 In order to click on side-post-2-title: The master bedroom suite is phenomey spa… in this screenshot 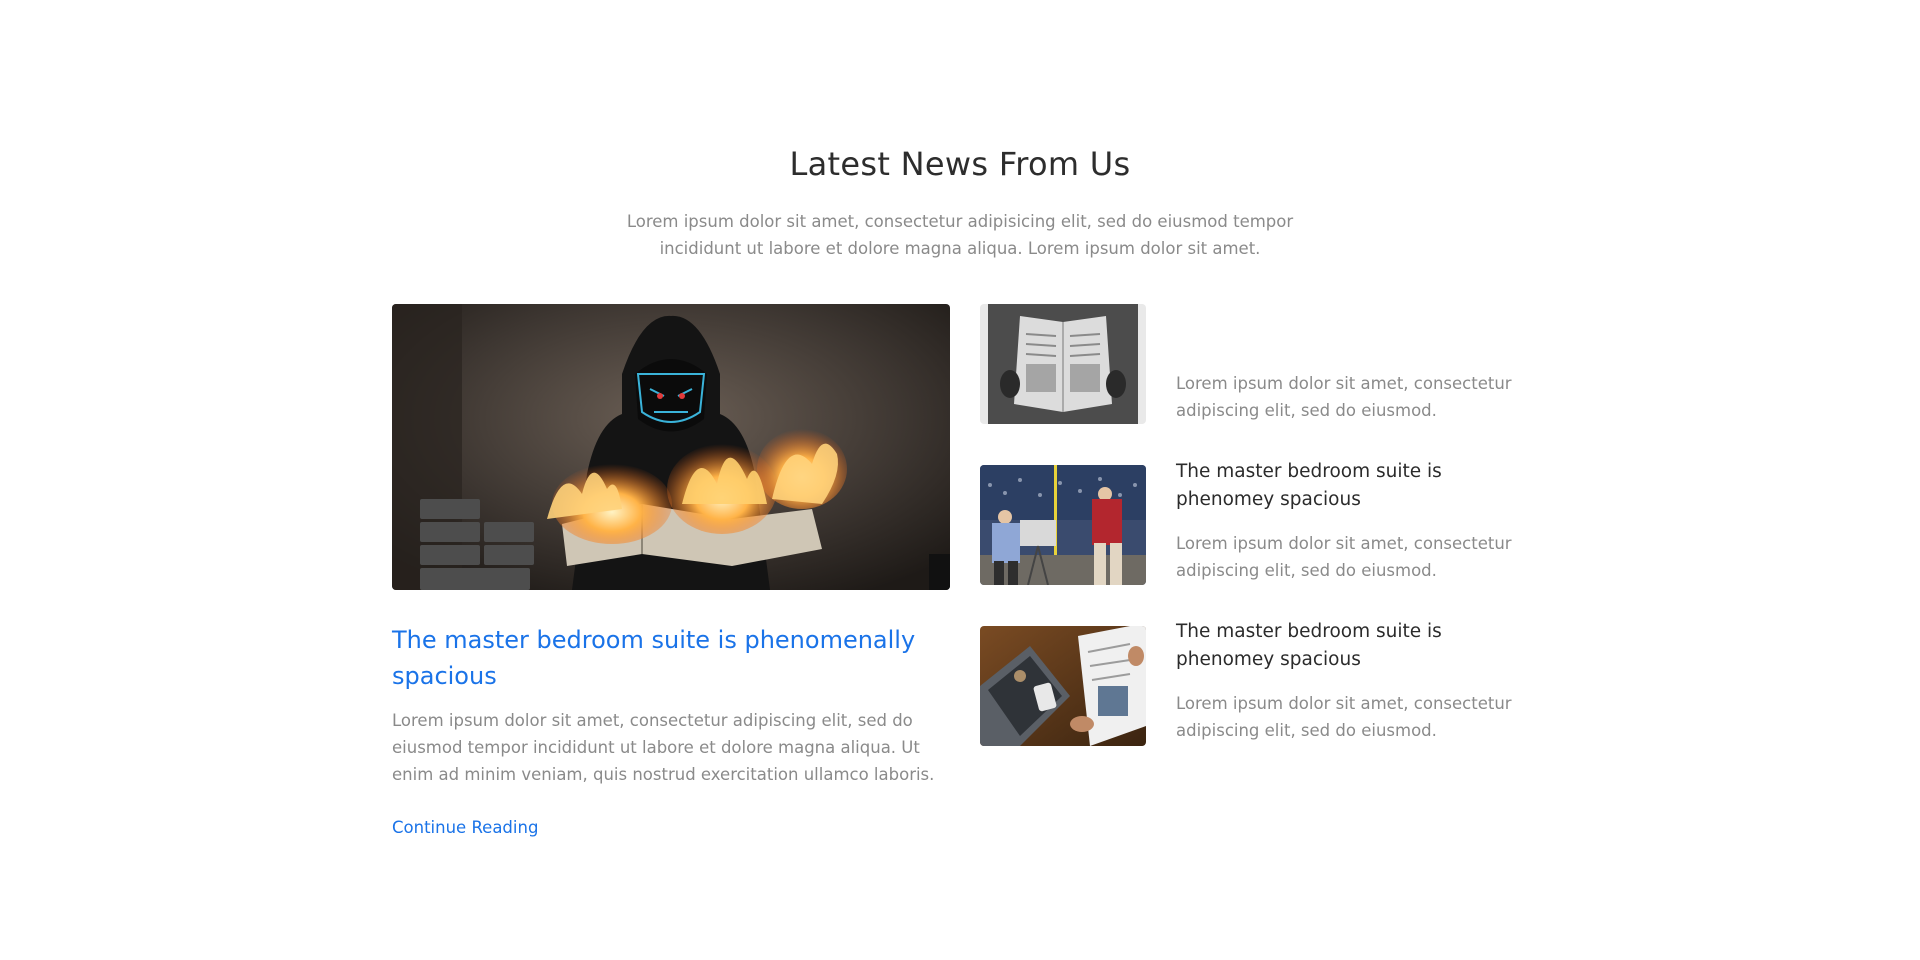, I will do `click(1356, 486)`.